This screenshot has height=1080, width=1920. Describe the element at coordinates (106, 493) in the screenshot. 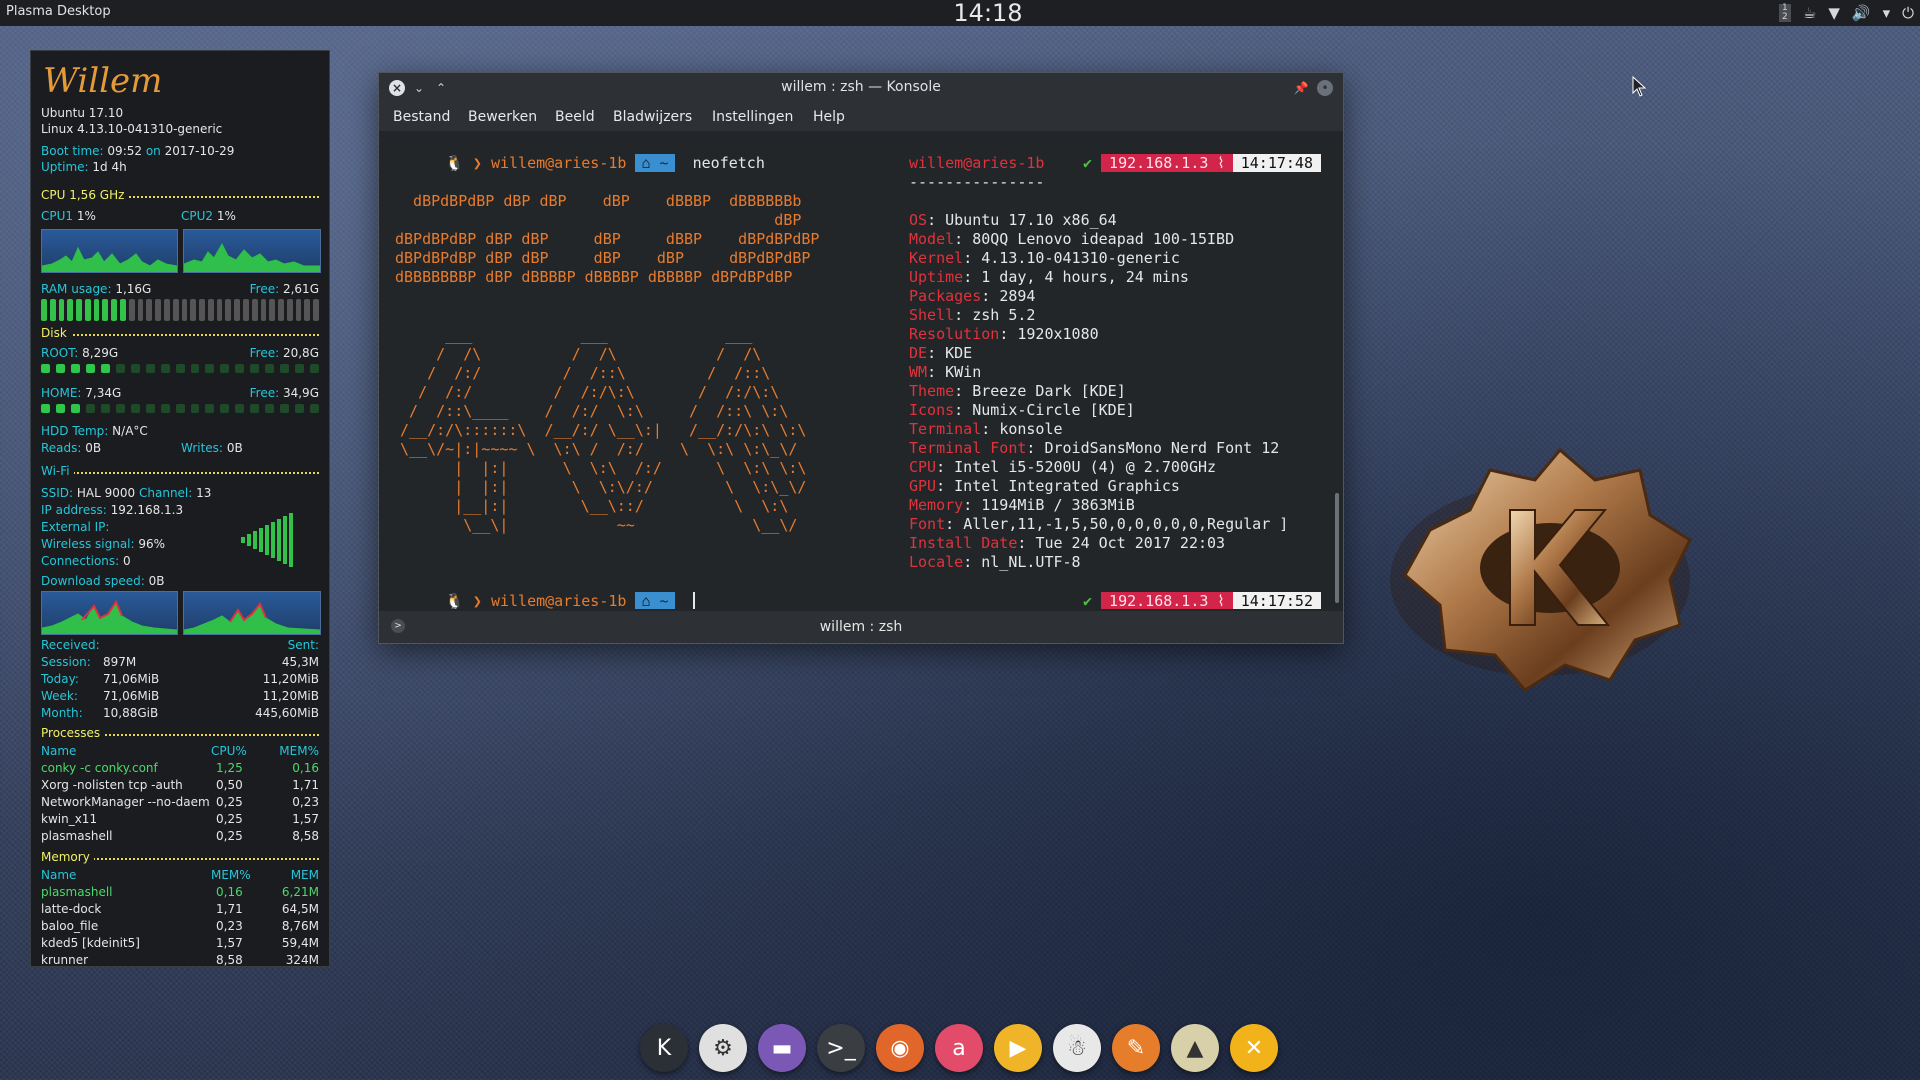

I see `ssid-value: HAL 9000` at that location.